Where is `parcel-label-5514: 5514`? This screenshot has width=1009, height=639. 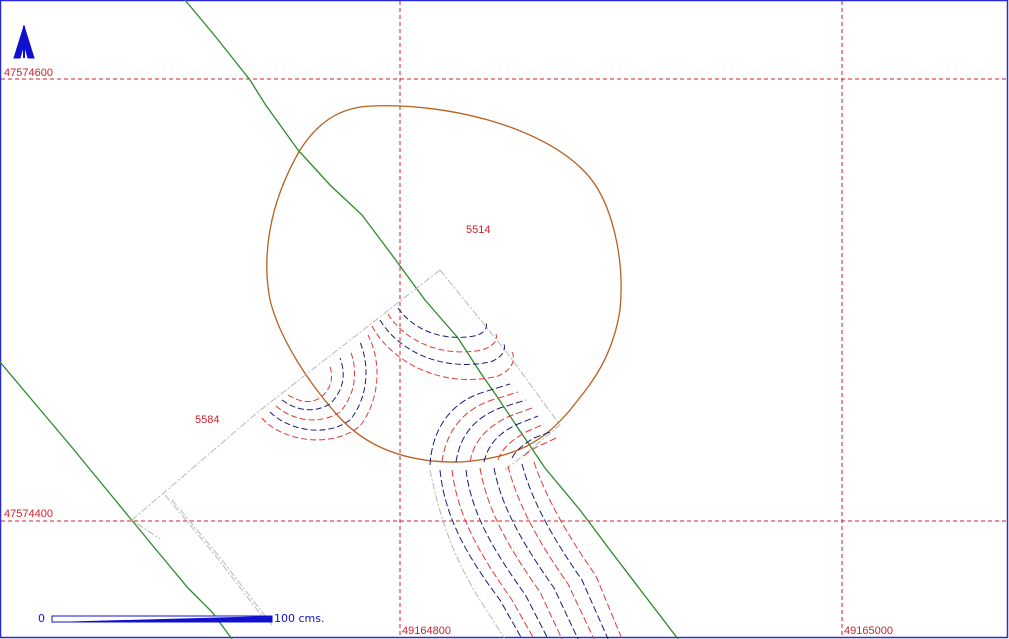
parcel-label-5514: 5514 is located at coordinates (478, 230).